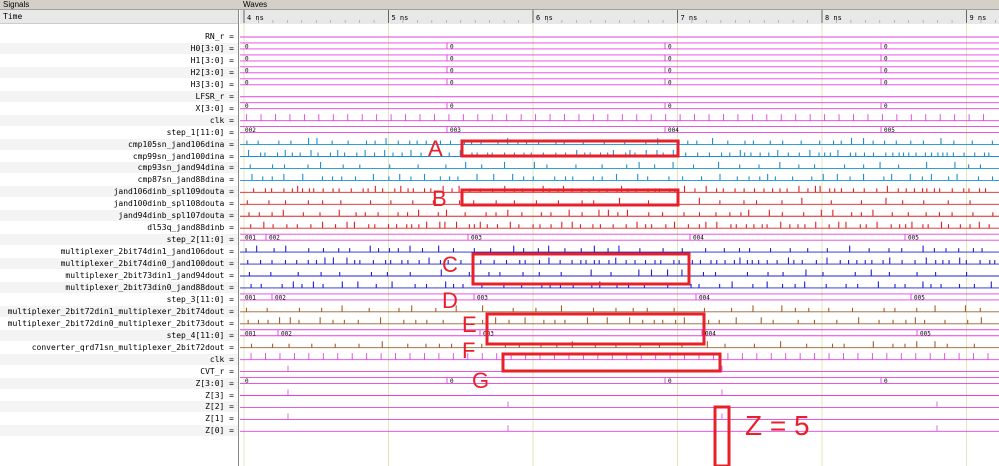  I want to click on signal-name: RN_r =, so click(119, 36).